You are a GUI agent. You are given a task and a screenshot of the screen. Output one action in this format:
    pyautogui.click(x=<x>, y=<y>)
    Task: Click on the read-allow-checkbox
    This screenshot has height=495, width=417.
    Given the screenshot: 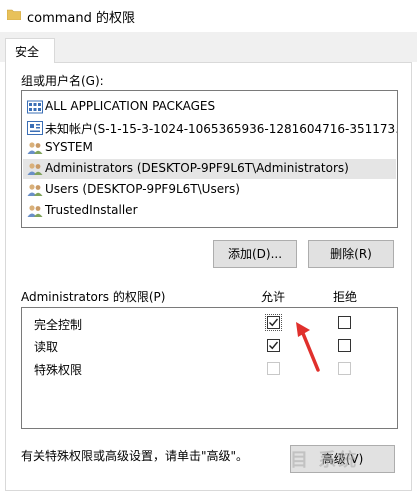 What is the action you would take?
    pyautogui.click(x=273, y=345)
    